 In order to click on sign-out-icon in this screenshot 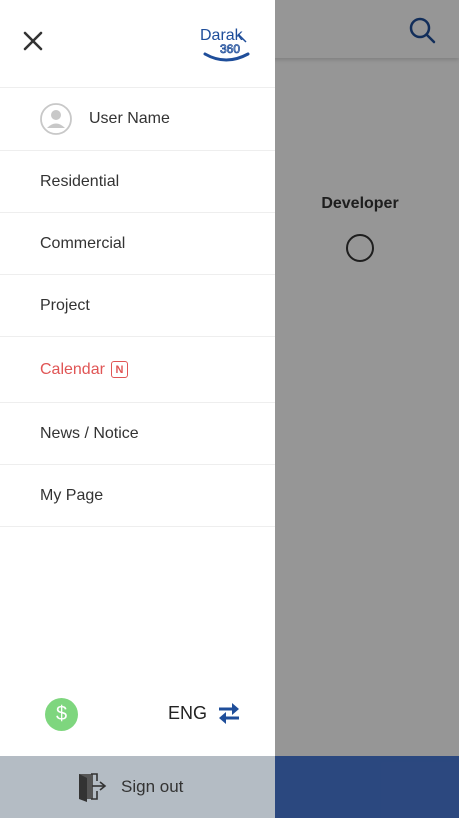, I will do `click(93, 787)`.